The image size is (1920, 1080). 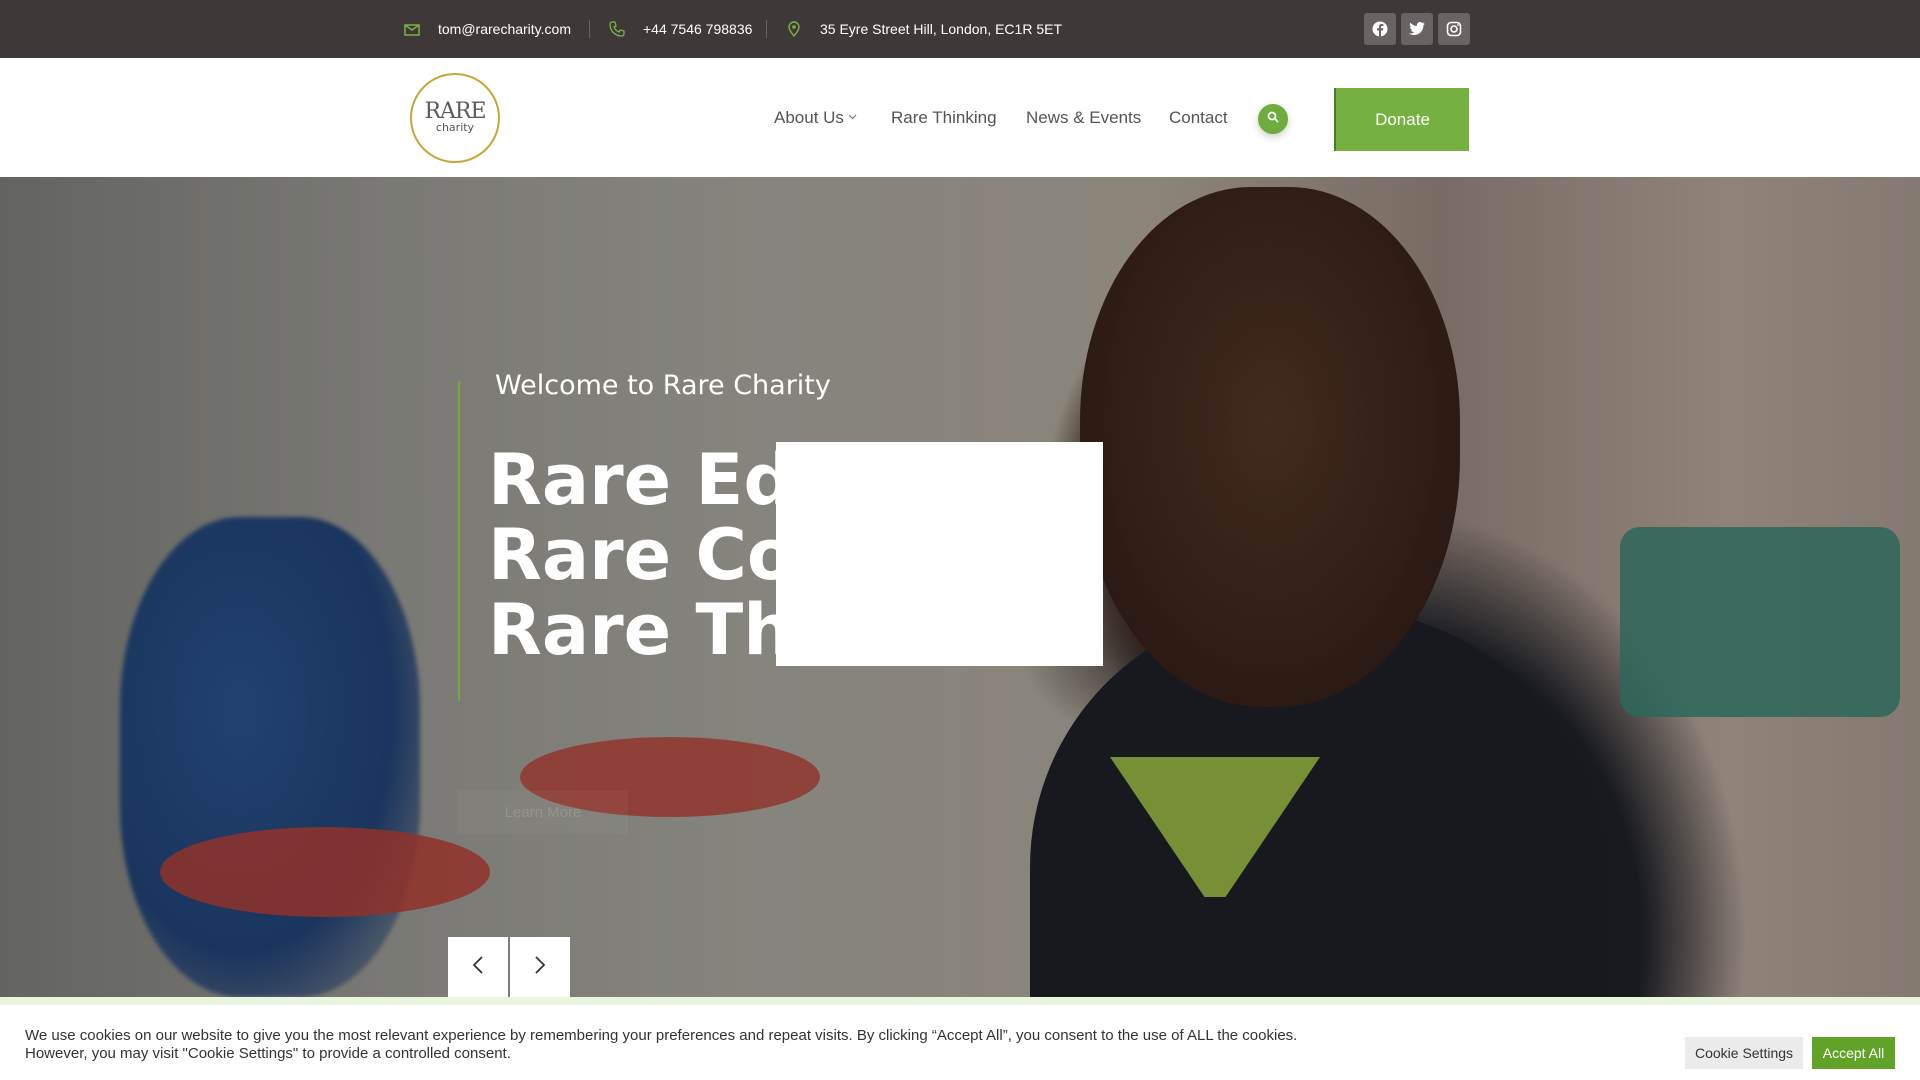 I want to click on nav-label: News & Events, so click(x=1084, y=117).